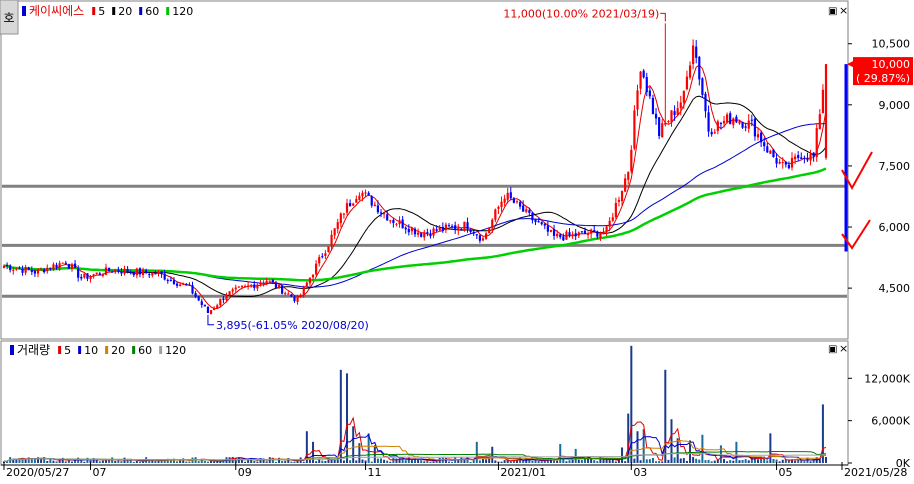 The height and width of the screenshot is (484, 914). What do you see at coordinates (152, 11) in the screenshot?
I see `price-ma-label: 60` at bounding box center [152, 11].